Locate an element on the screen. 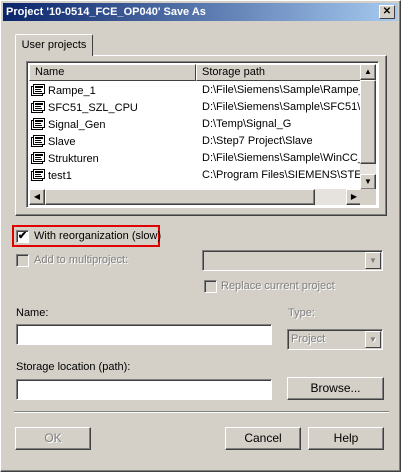  scroll-down-button: ▼ is located at coordinates (368, 182).